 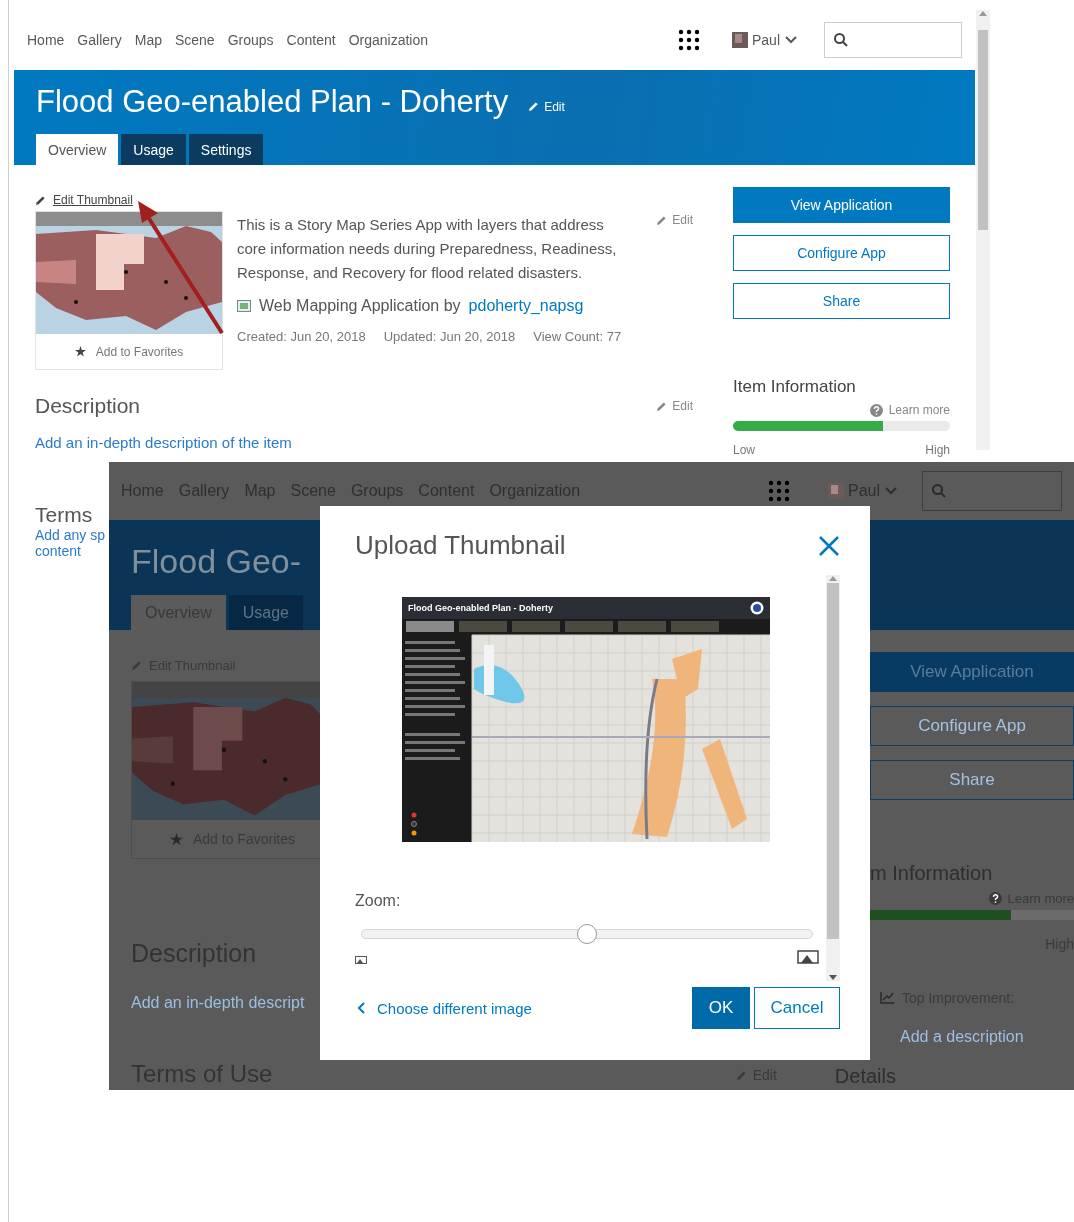 I want to click on nav-link: Home, so click(x=46, y=40).